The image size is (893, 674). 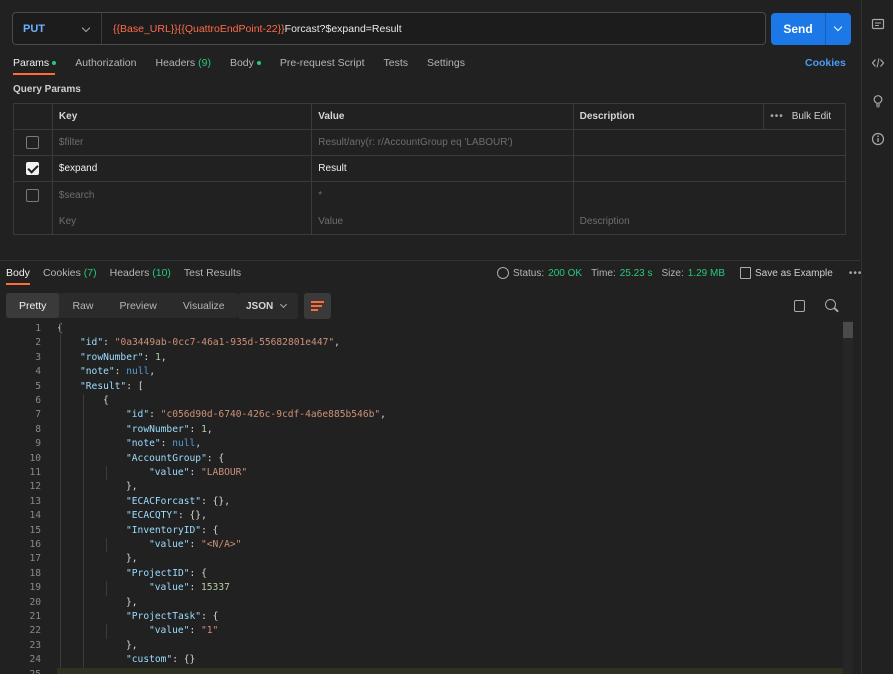 What do you see at coordinates (426, 401) in the screenshot?
I see `code-line: 6{` at bounding box center [426, 401].